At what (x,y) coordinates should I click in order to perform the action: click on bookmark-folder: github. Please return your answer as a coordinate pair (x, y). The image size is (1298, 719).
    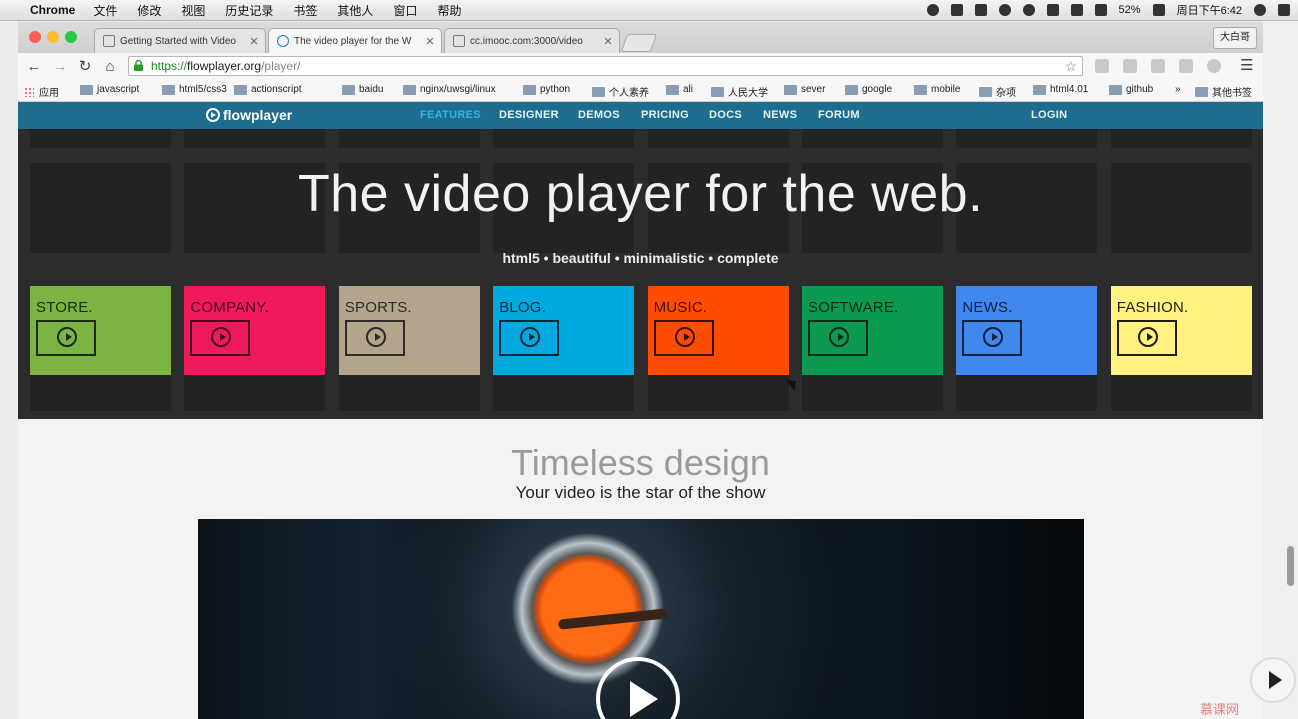
    Looking at the image, I should click on (1131, 89).